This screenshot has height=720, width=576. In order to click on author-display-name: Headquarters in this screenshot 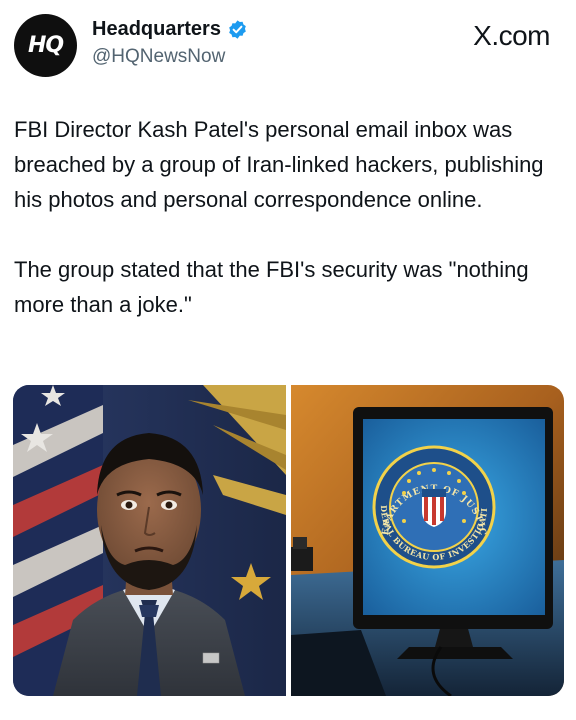, I will do `click(156, 29)`.